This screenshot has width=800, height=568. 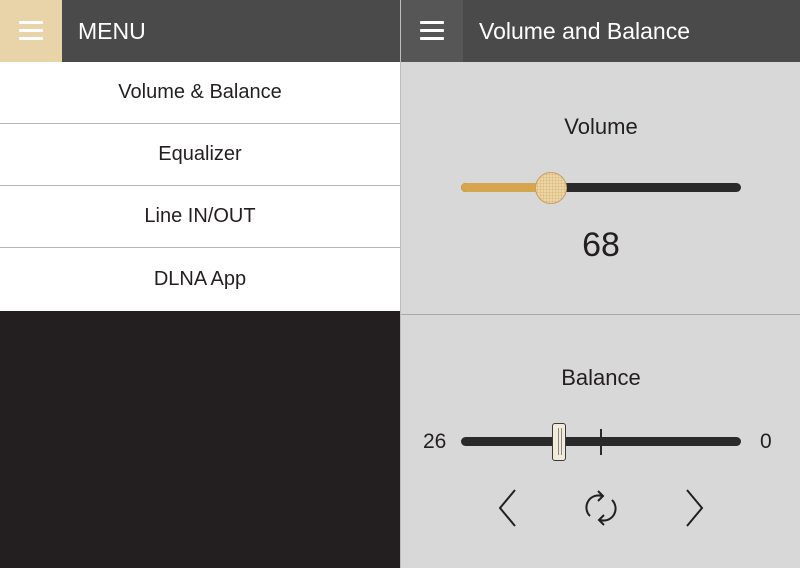 I want to click on page-header: Volume and Balance, so click(x=600, y=31).